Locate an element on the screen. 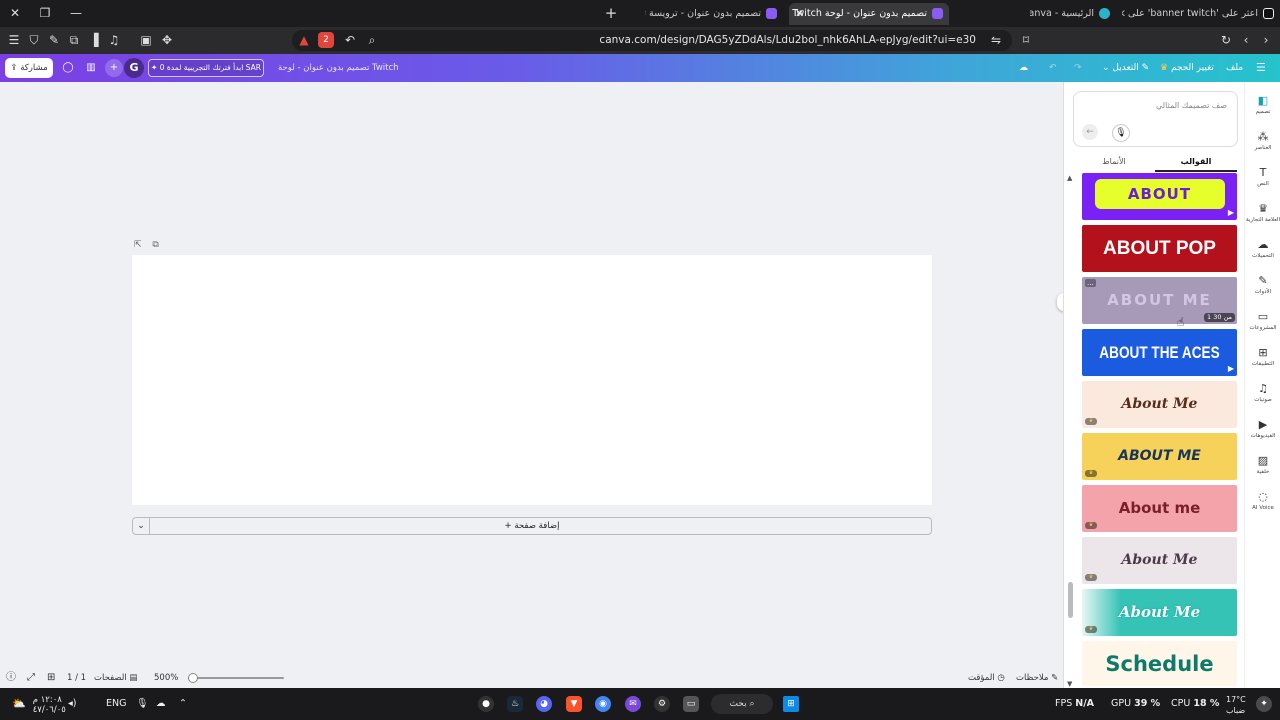 The width and height of the screenshot is (1280, 720). document-title: تصميم بدون عنوان - لوحة Twitch is located at coordinates (338, 68).